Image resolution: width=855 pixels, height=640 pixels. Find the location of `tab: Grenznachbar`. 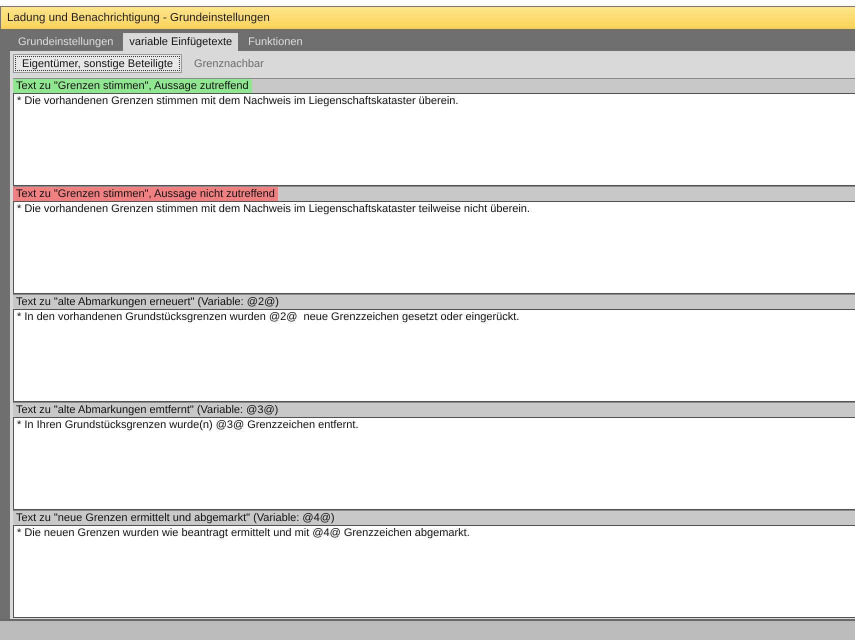

tab: Grenznachbar is located at coordinates (229, 63).